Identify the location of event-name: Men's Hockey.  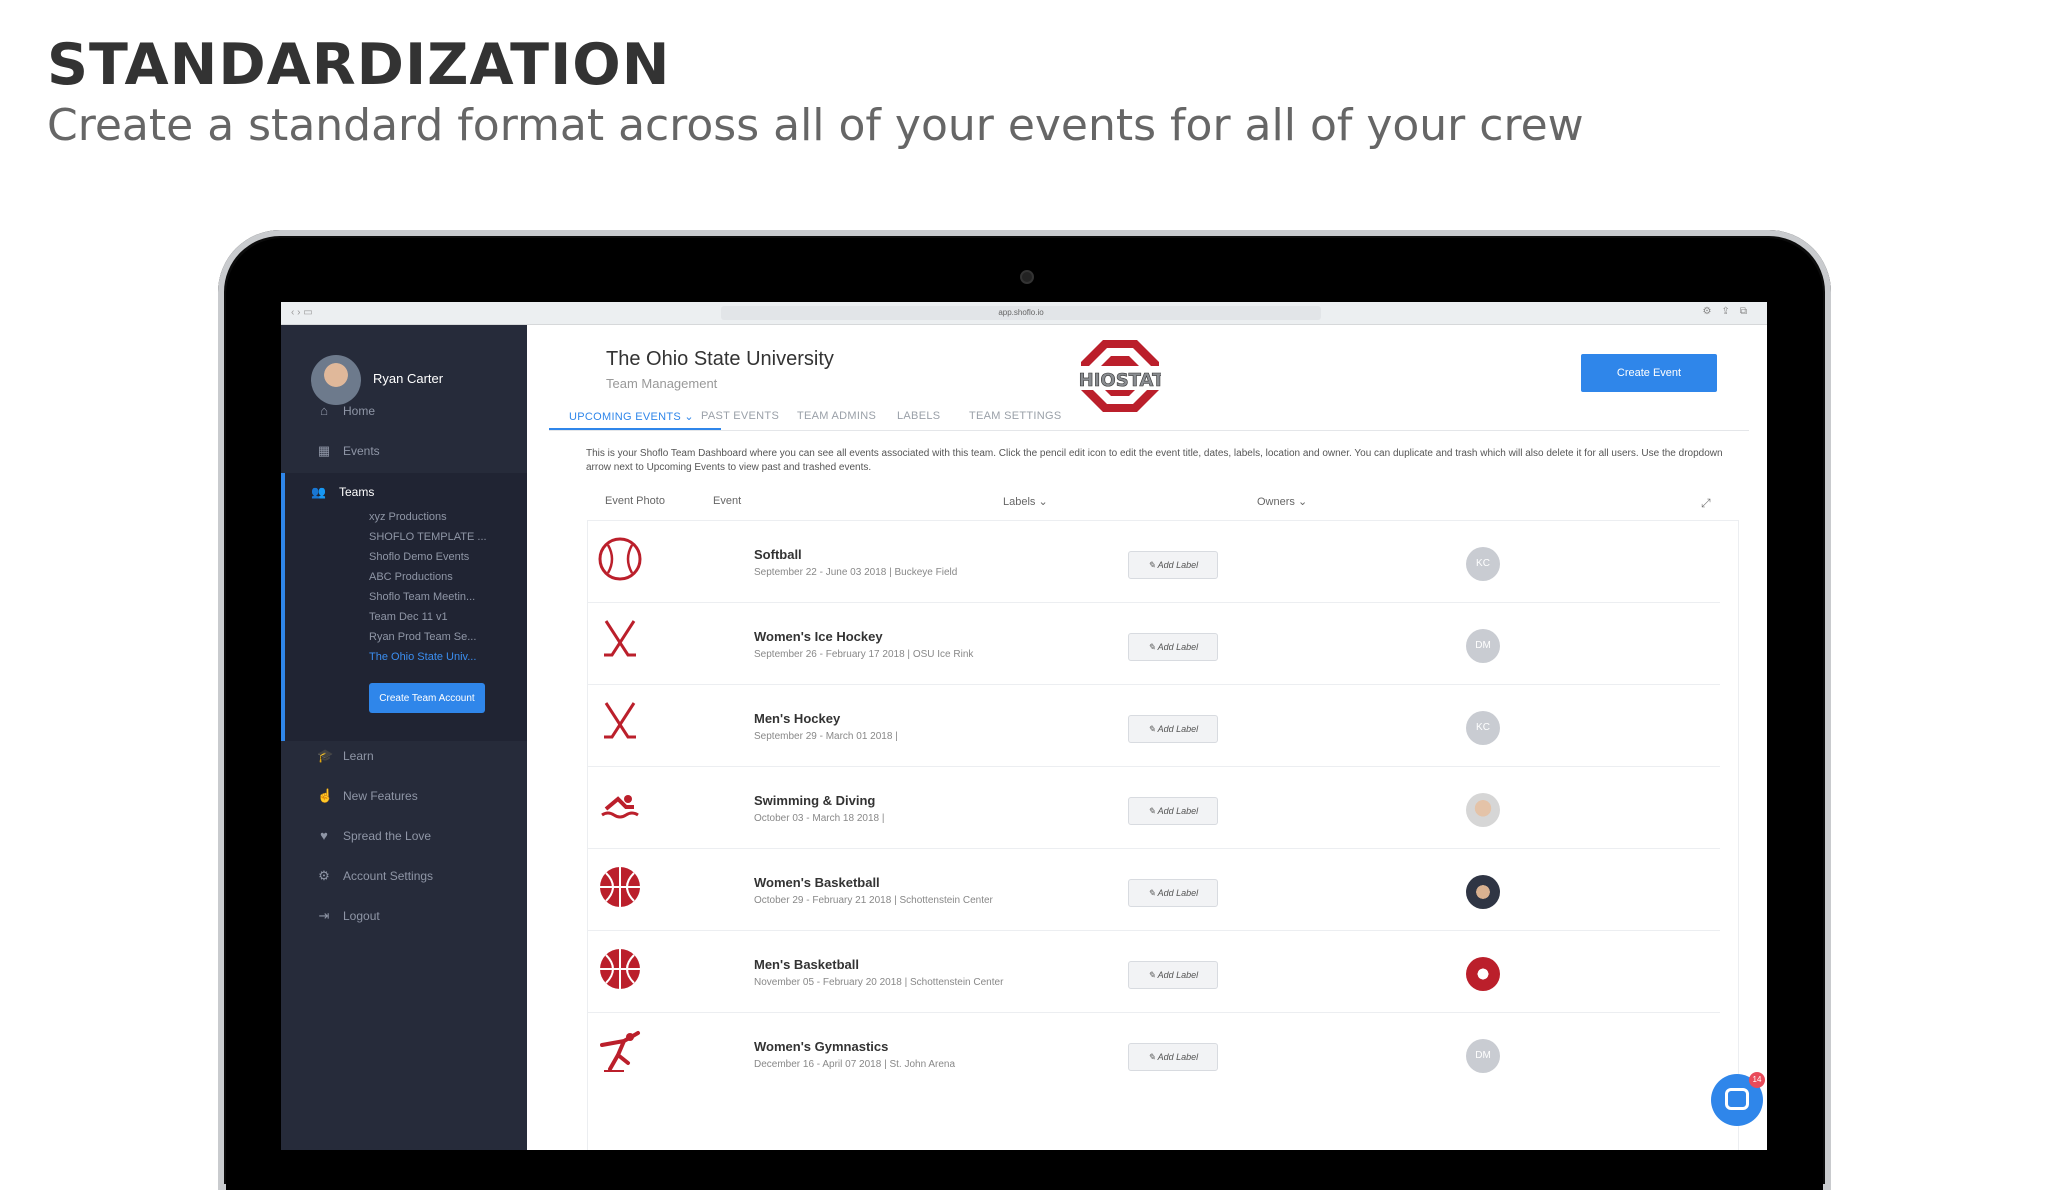
(797, 718).